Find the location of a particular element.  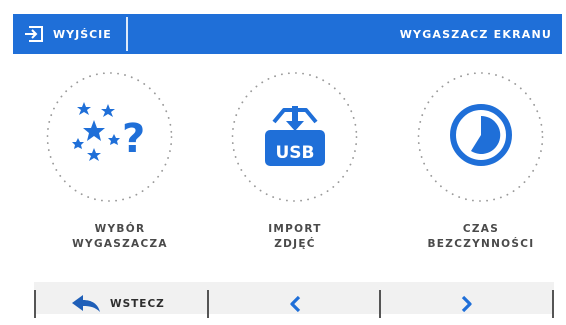

back-arrow-icon is located at coordinates (86, 304).